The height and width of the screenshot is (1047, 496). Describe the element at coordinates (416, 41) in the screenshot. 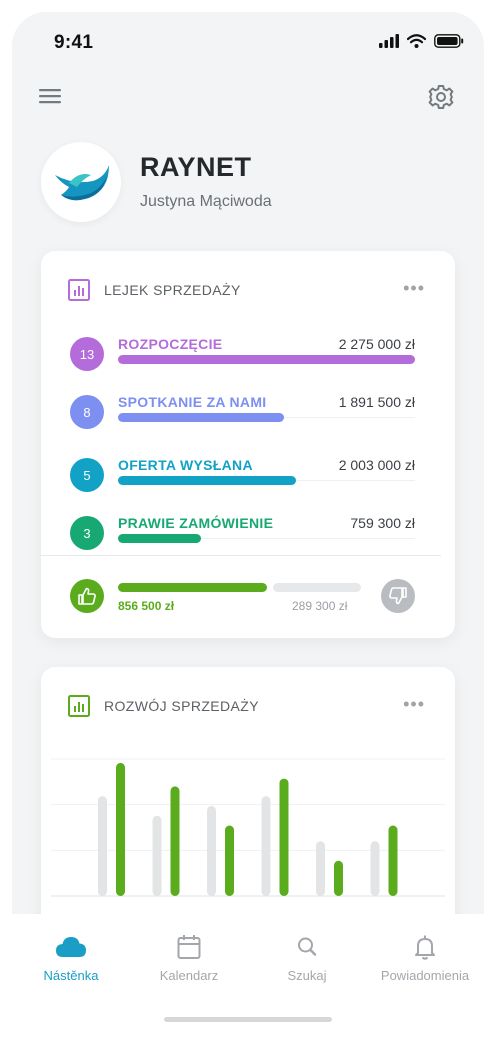

I see `wifi-icon` at that location.